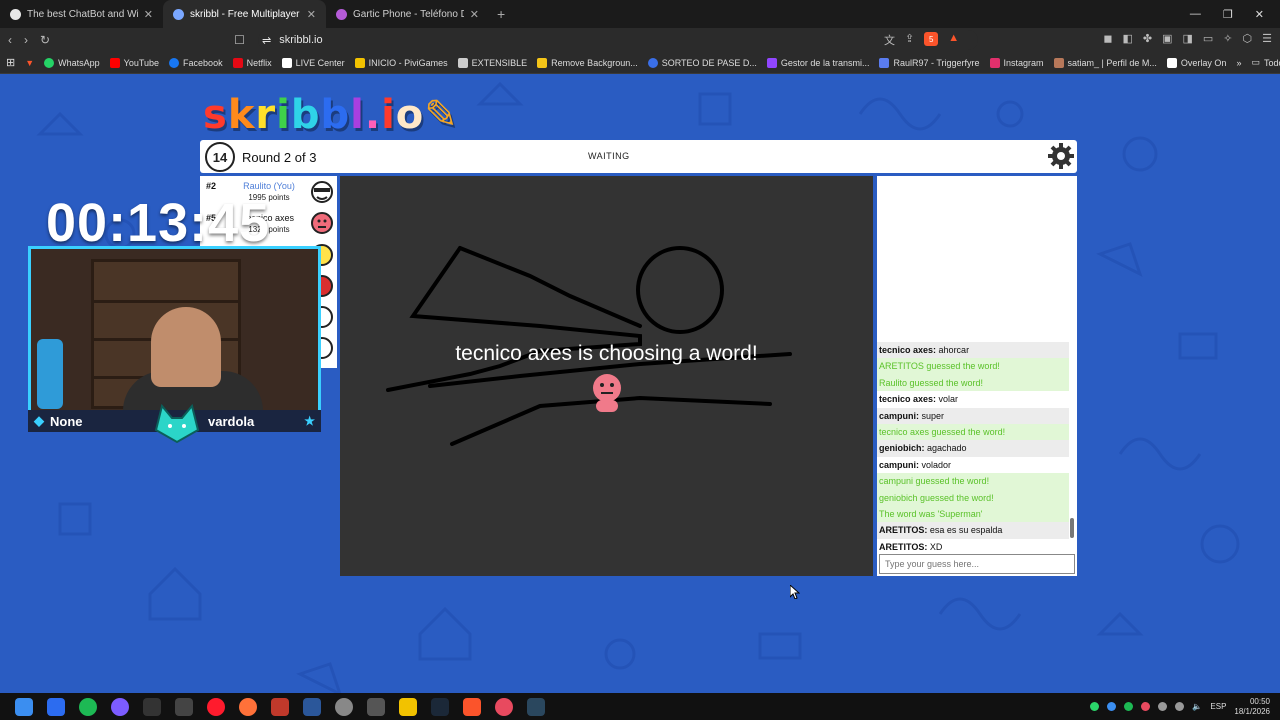  I want to click on tab-gartic: Gartic Phone - Teléfono Descompue ✕, so click(407, 14).